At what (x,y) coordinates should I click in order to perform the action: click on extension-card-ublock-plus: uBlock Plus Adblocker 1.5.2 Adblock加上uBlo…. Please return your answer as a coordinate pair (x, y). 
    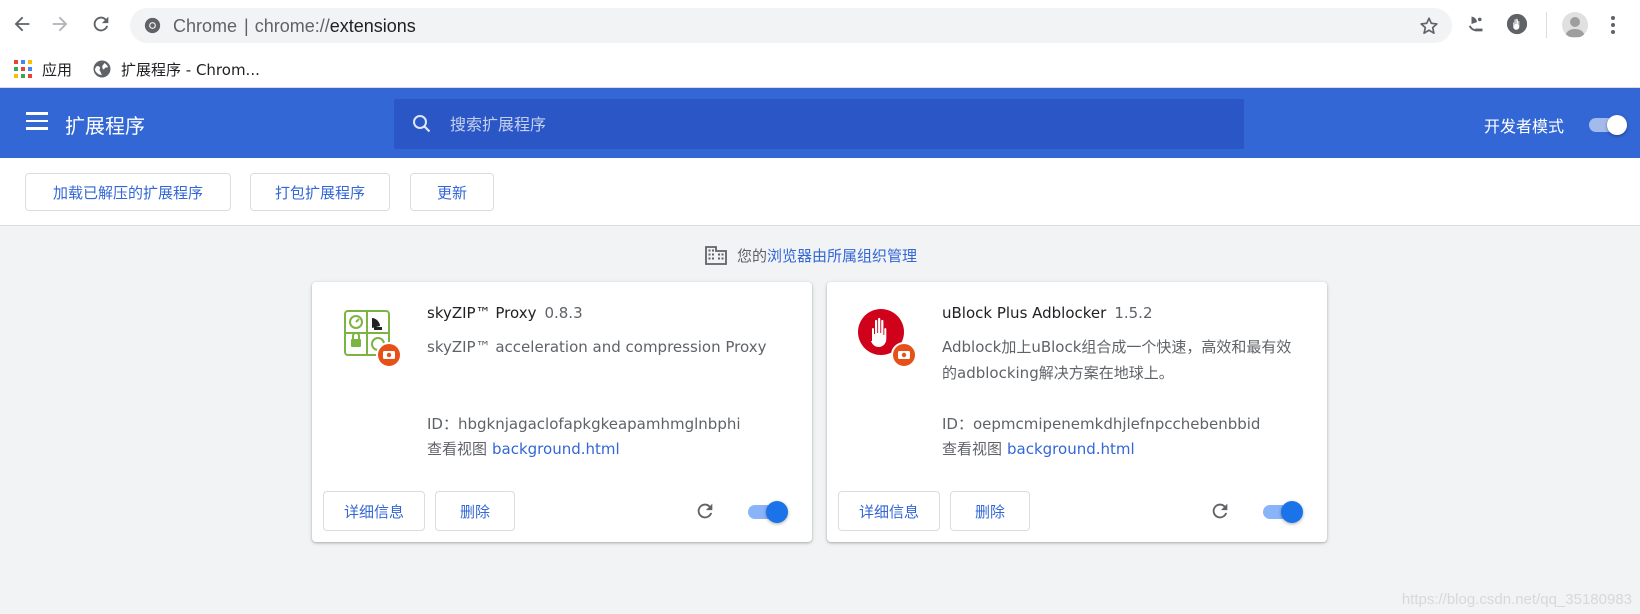
    Looking at the image, I should click on (1077, 412).